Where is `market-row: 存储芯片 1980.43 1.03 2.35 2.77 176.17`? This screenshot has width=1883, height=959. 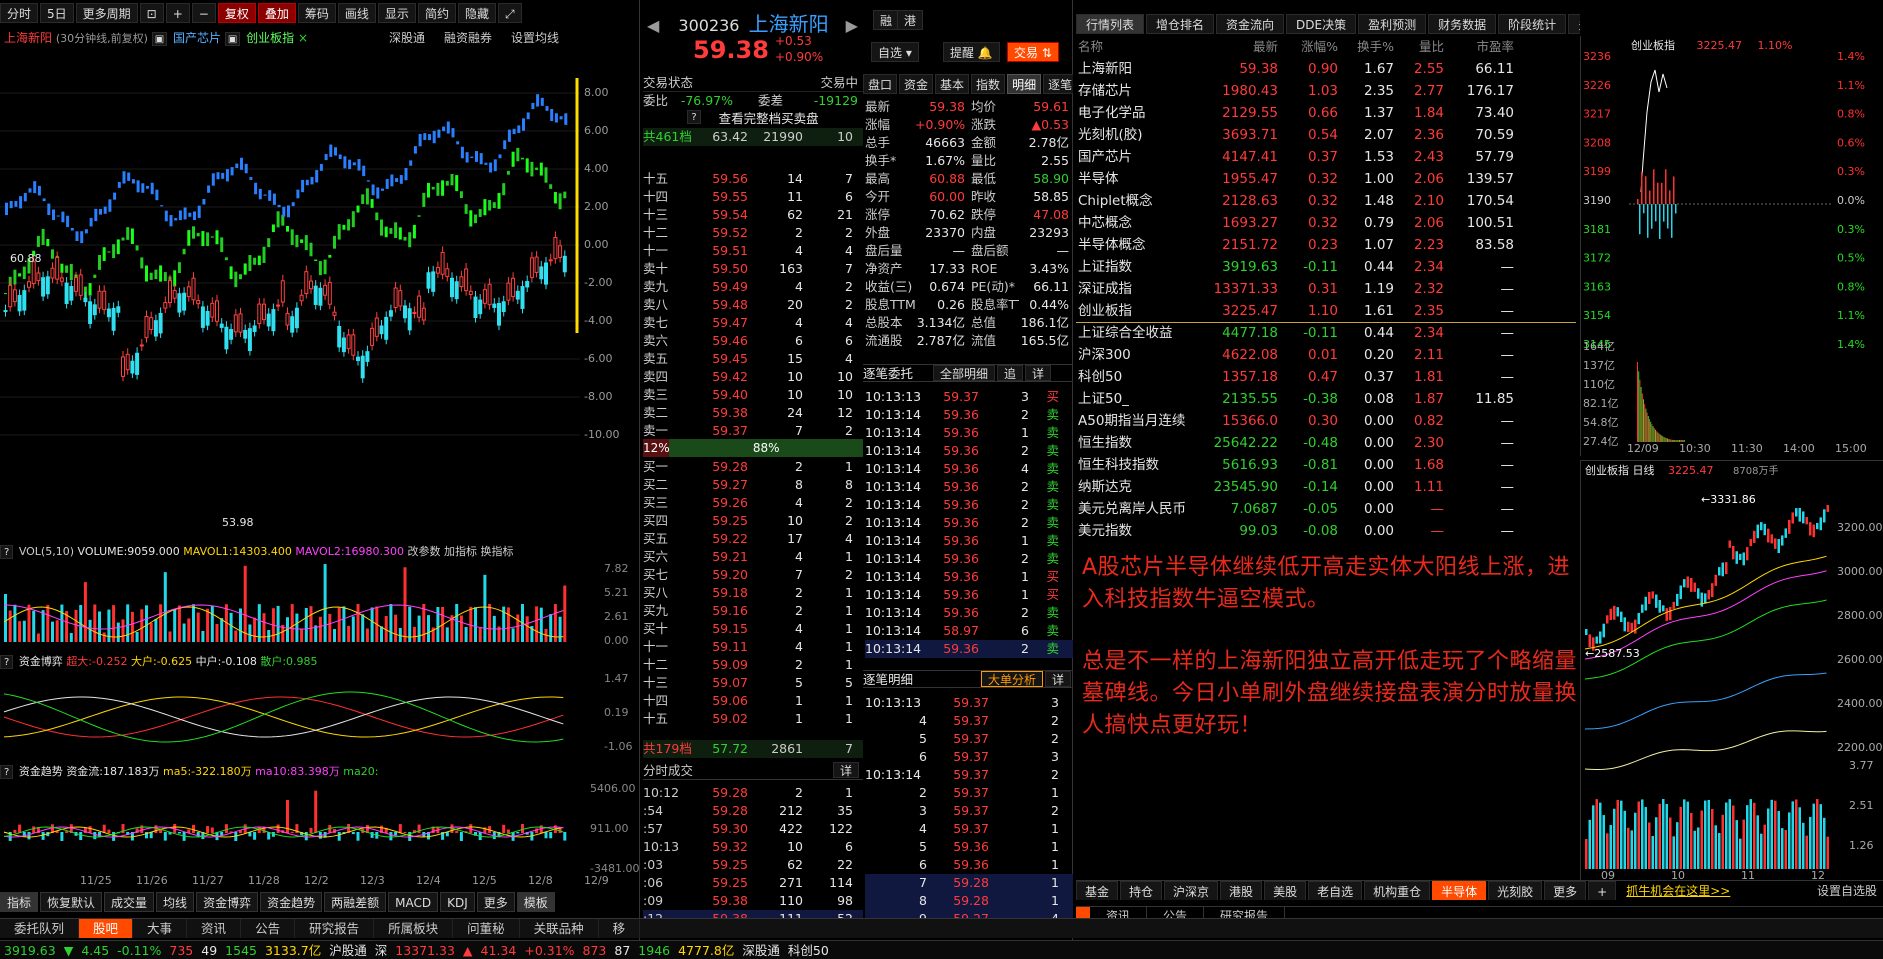
market-row: 存储芯片 1980.43 1.03 2.35 2.77 176.17 is located at coordinates (1328, 91).